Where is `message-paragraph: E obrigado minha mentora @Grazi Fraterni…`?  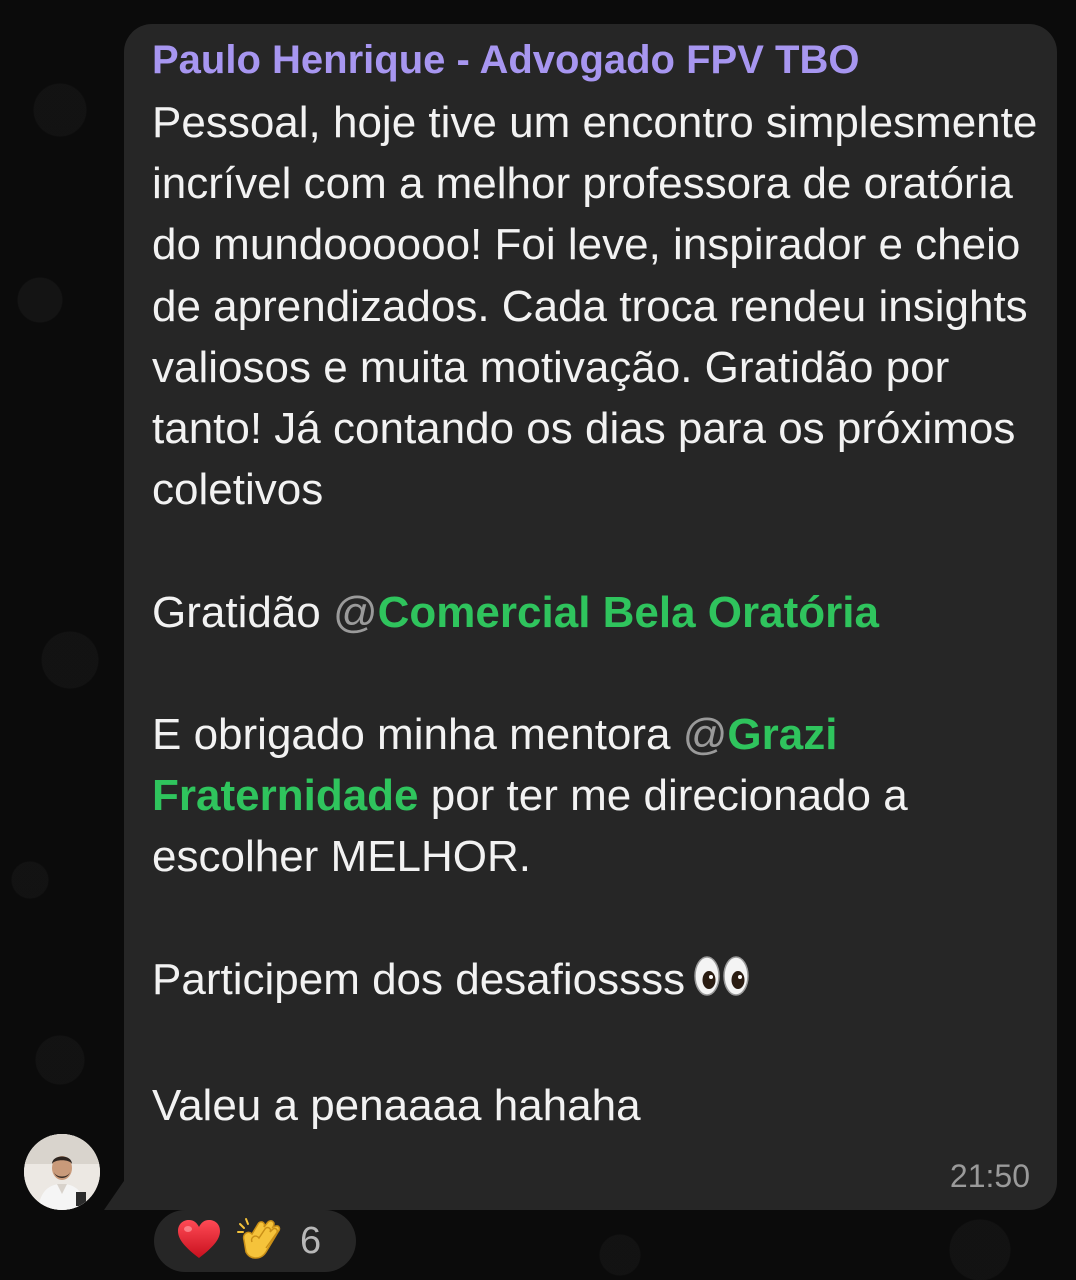 message-paragraph: E obrigado minha mentora @Grazi Fraterni… is located at coordinates (536, 796).